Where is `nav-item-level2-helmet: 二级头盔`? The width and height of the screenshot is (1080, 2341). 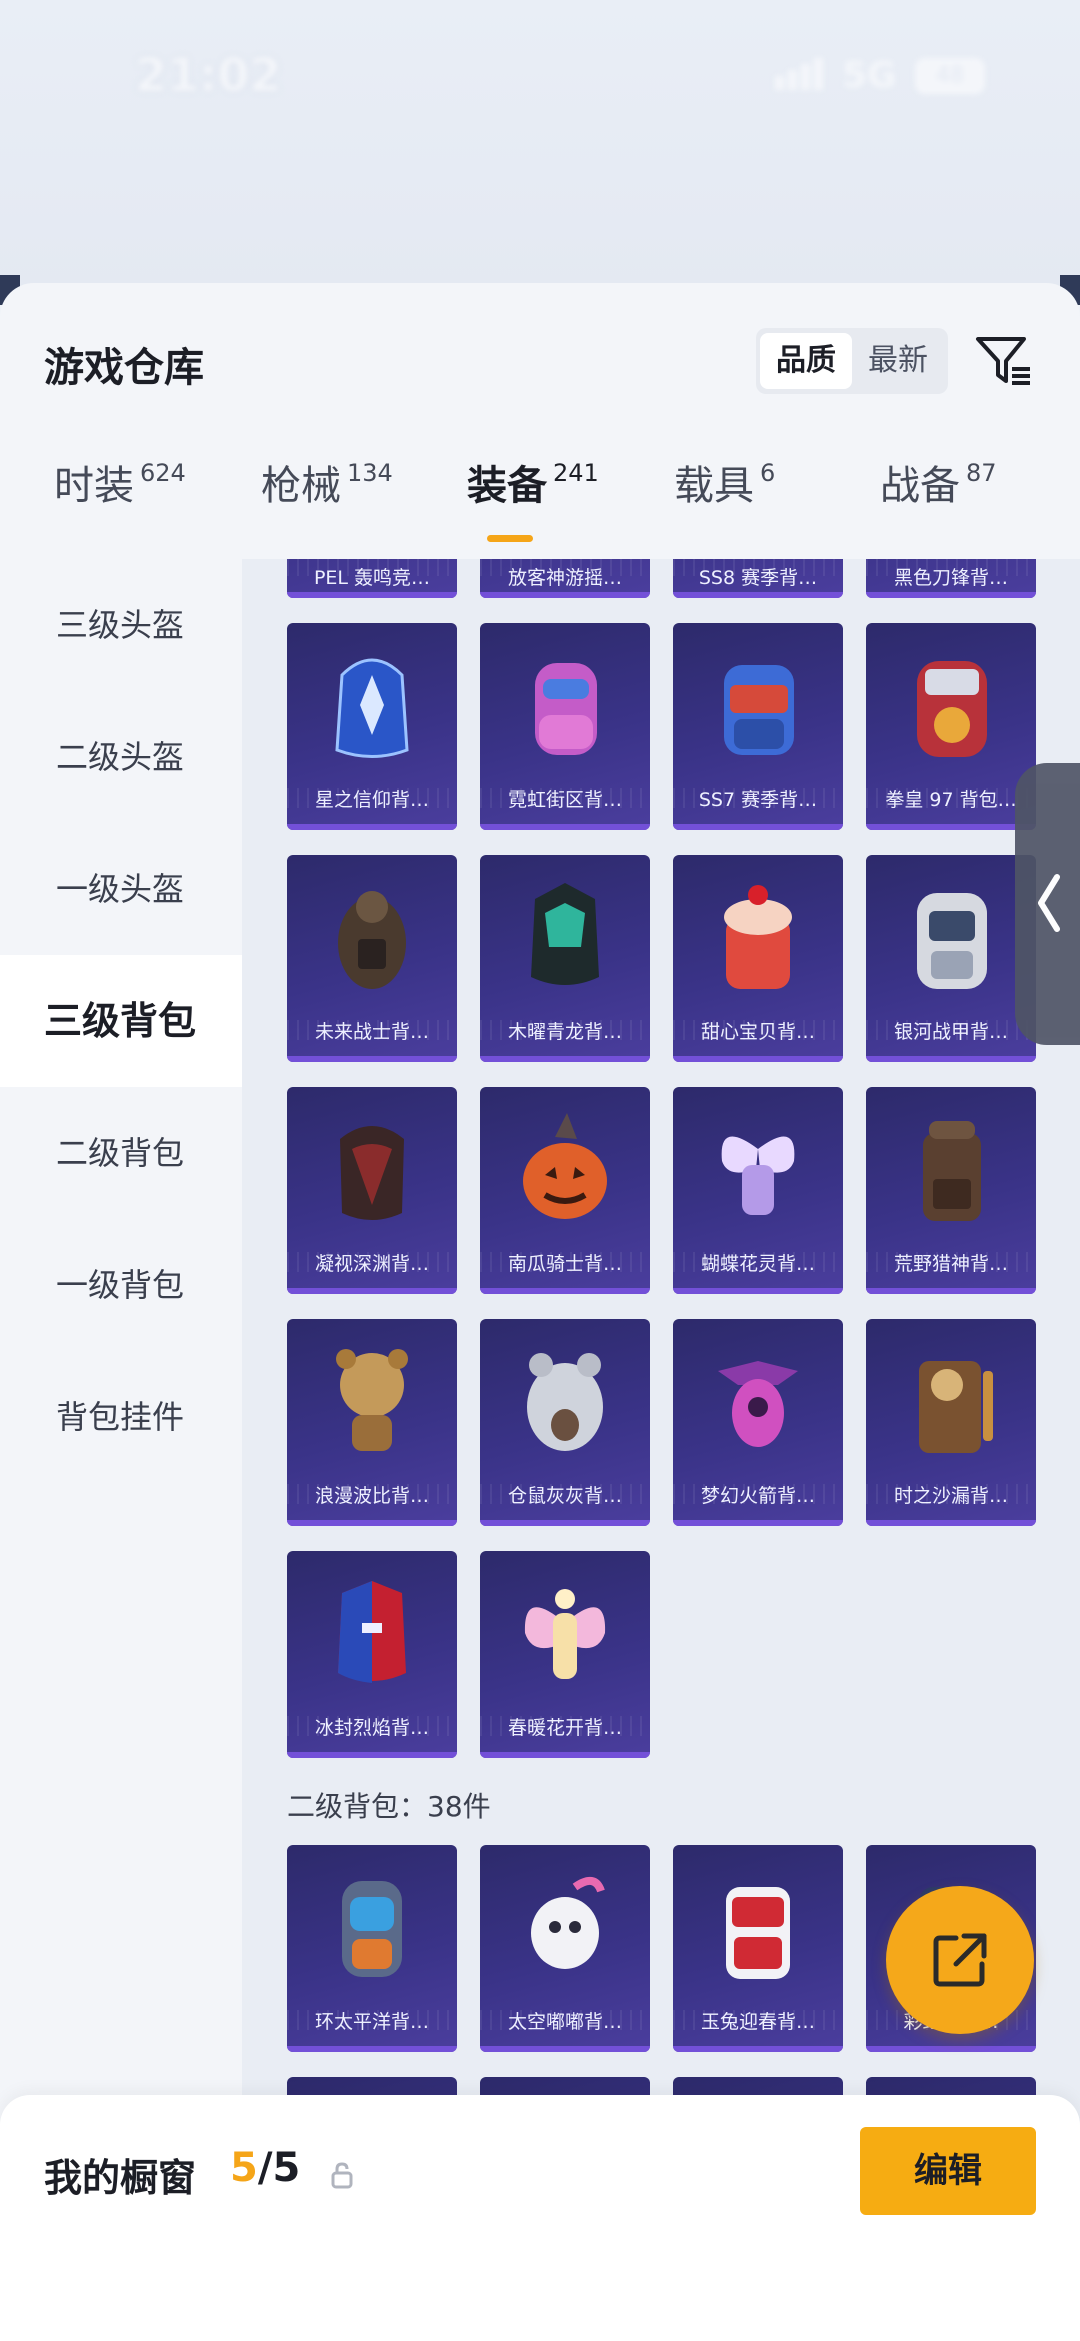
nav-item-level2-helmet: 二级头盔 is located at coordinates (121, 757).